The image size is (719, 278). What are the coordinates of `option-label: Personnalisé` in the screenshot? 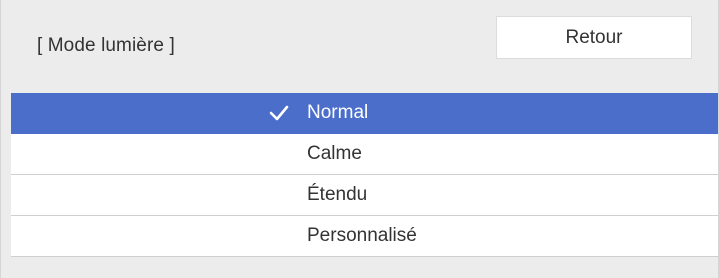 It's located at (362, 235).